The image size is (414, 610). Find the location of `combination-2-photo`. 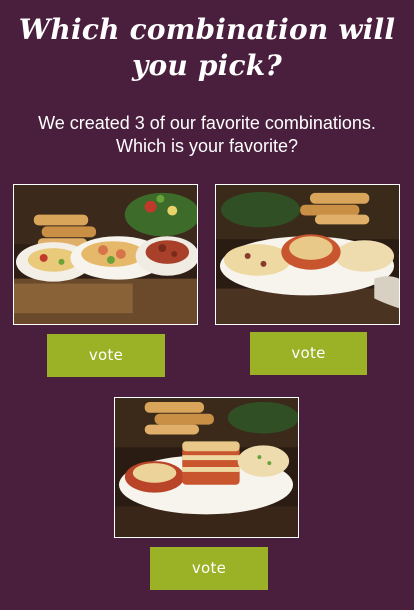

combination-2-photo is located at coordinates (307, 254).